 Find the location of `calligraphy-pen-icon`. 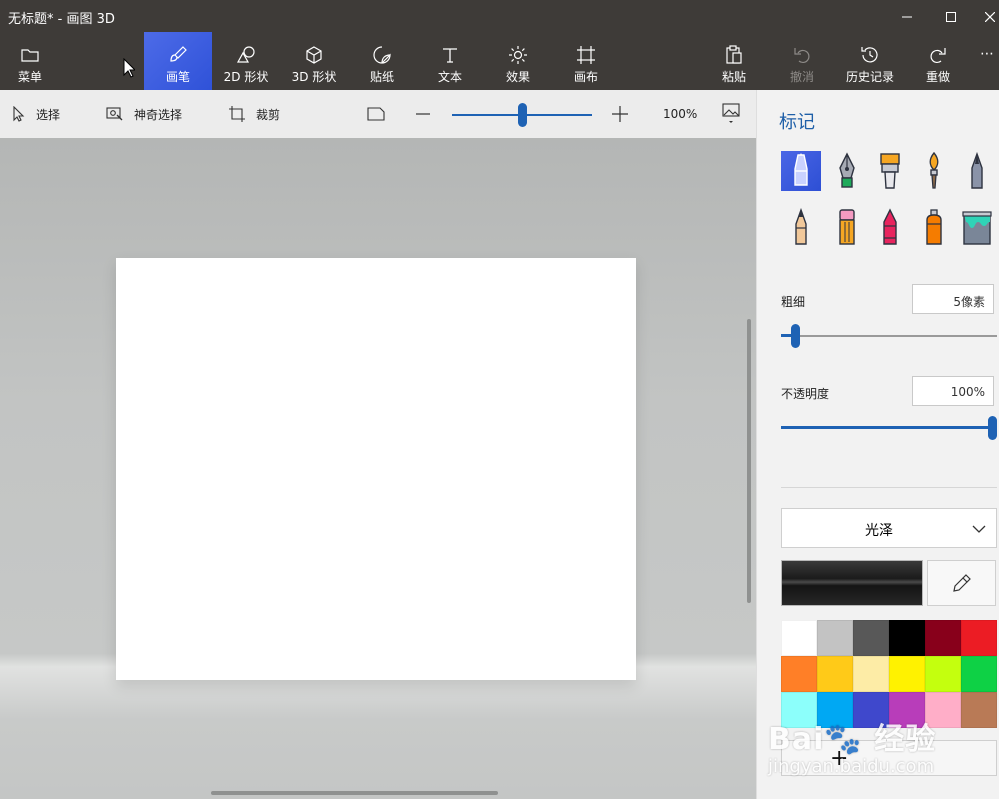

calligraphy-pen-icon is located at coordinates (847, 170).